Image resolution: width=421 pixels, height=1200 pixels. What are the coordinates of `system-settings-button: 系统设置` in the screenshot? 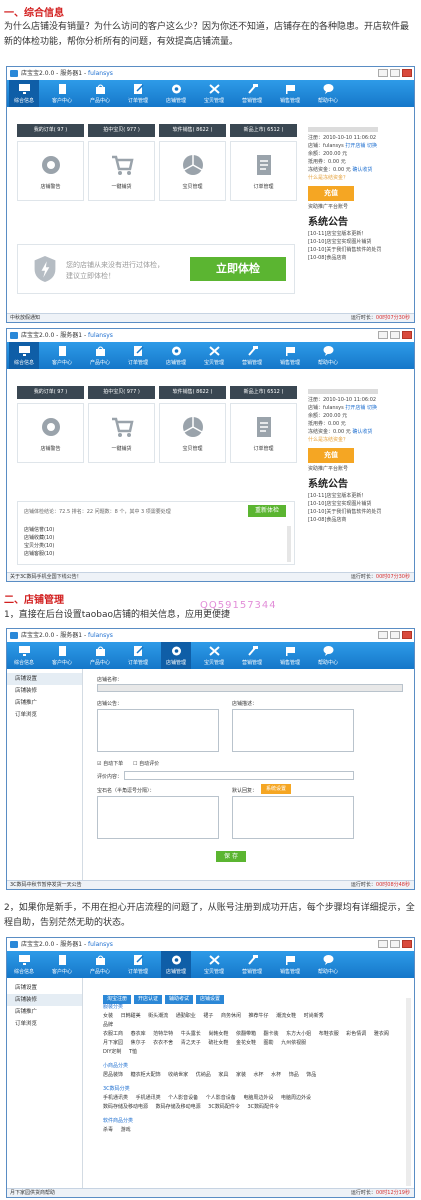 It's located at (276, 789).